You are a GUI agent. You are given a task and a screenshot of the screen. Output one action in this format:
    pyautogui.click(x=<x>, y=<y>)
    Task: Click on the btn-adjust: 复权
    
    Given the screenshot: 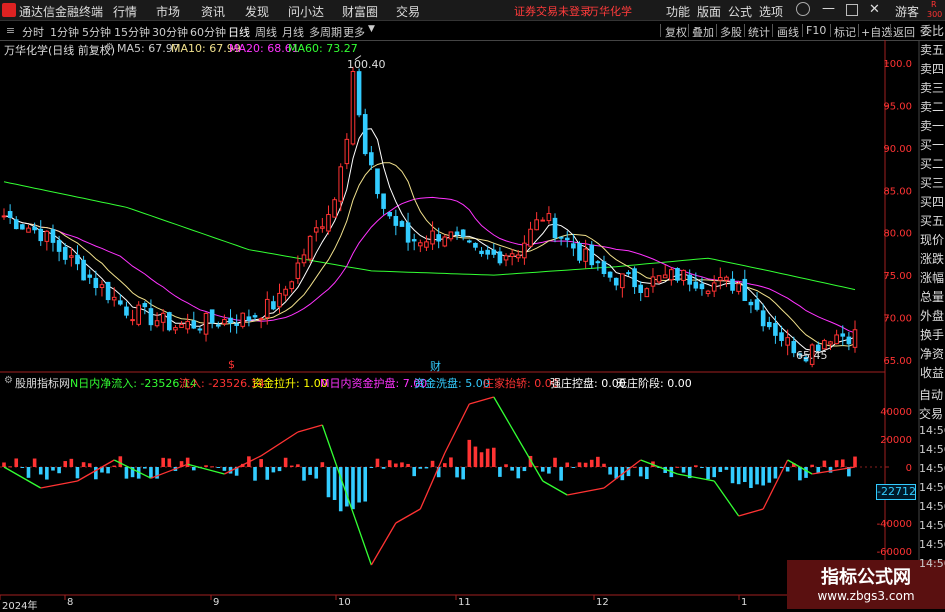 What is the action you would take?
    pyautogui.click(x=676, y=32)
    